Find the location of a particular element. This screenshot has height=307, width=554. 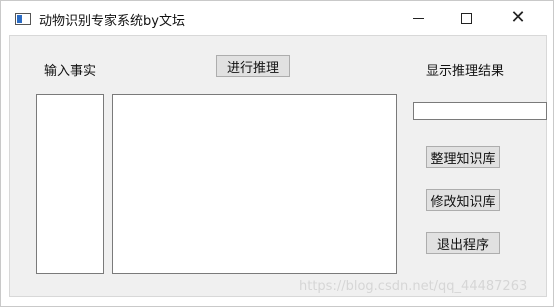

minimize-button is located at coordinates (418, 18).